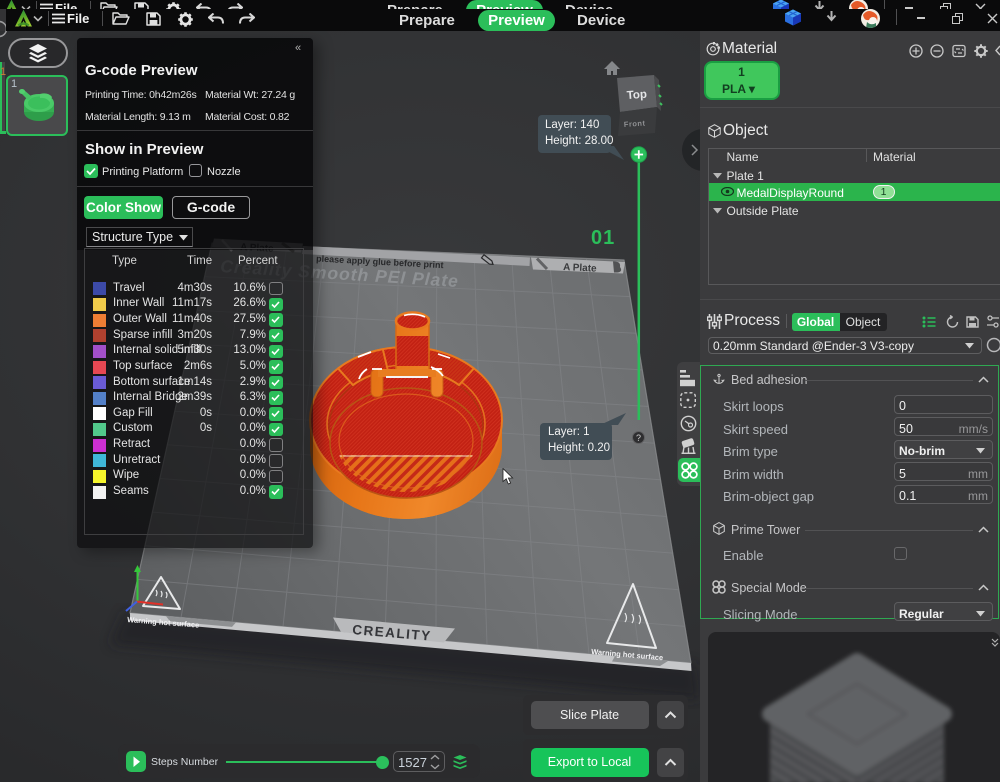 This screenshot has height=782, width=1000. Describe the element at coordinates (635, 124) in the screenshot. I see `svg-text: Front` at that location.